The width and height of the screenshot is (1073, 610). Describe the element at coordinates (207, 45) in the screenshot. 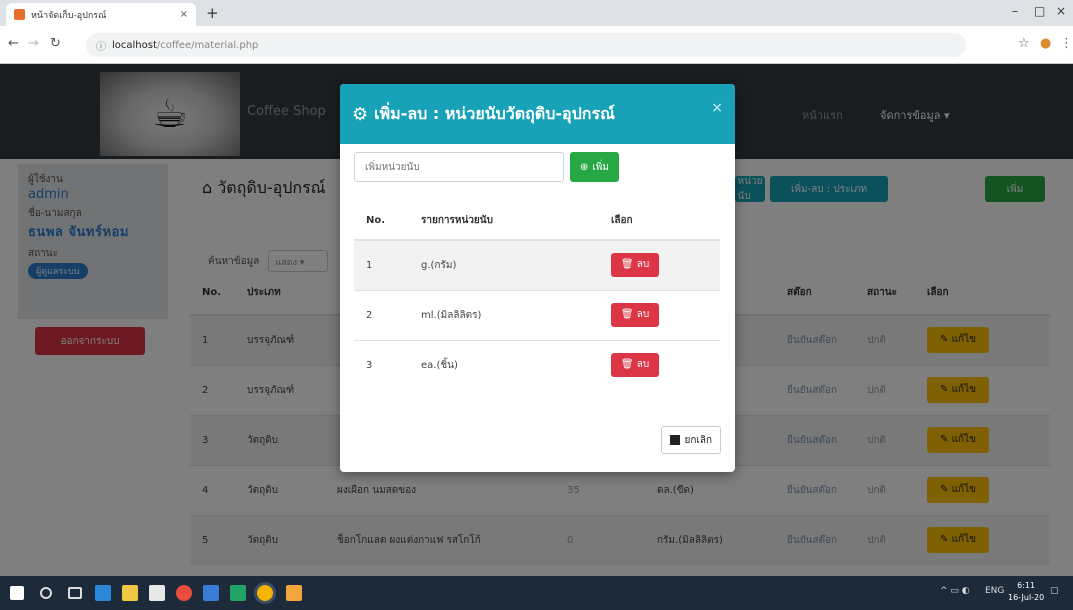

I see `url-path: /coffee/material.php` at that location.